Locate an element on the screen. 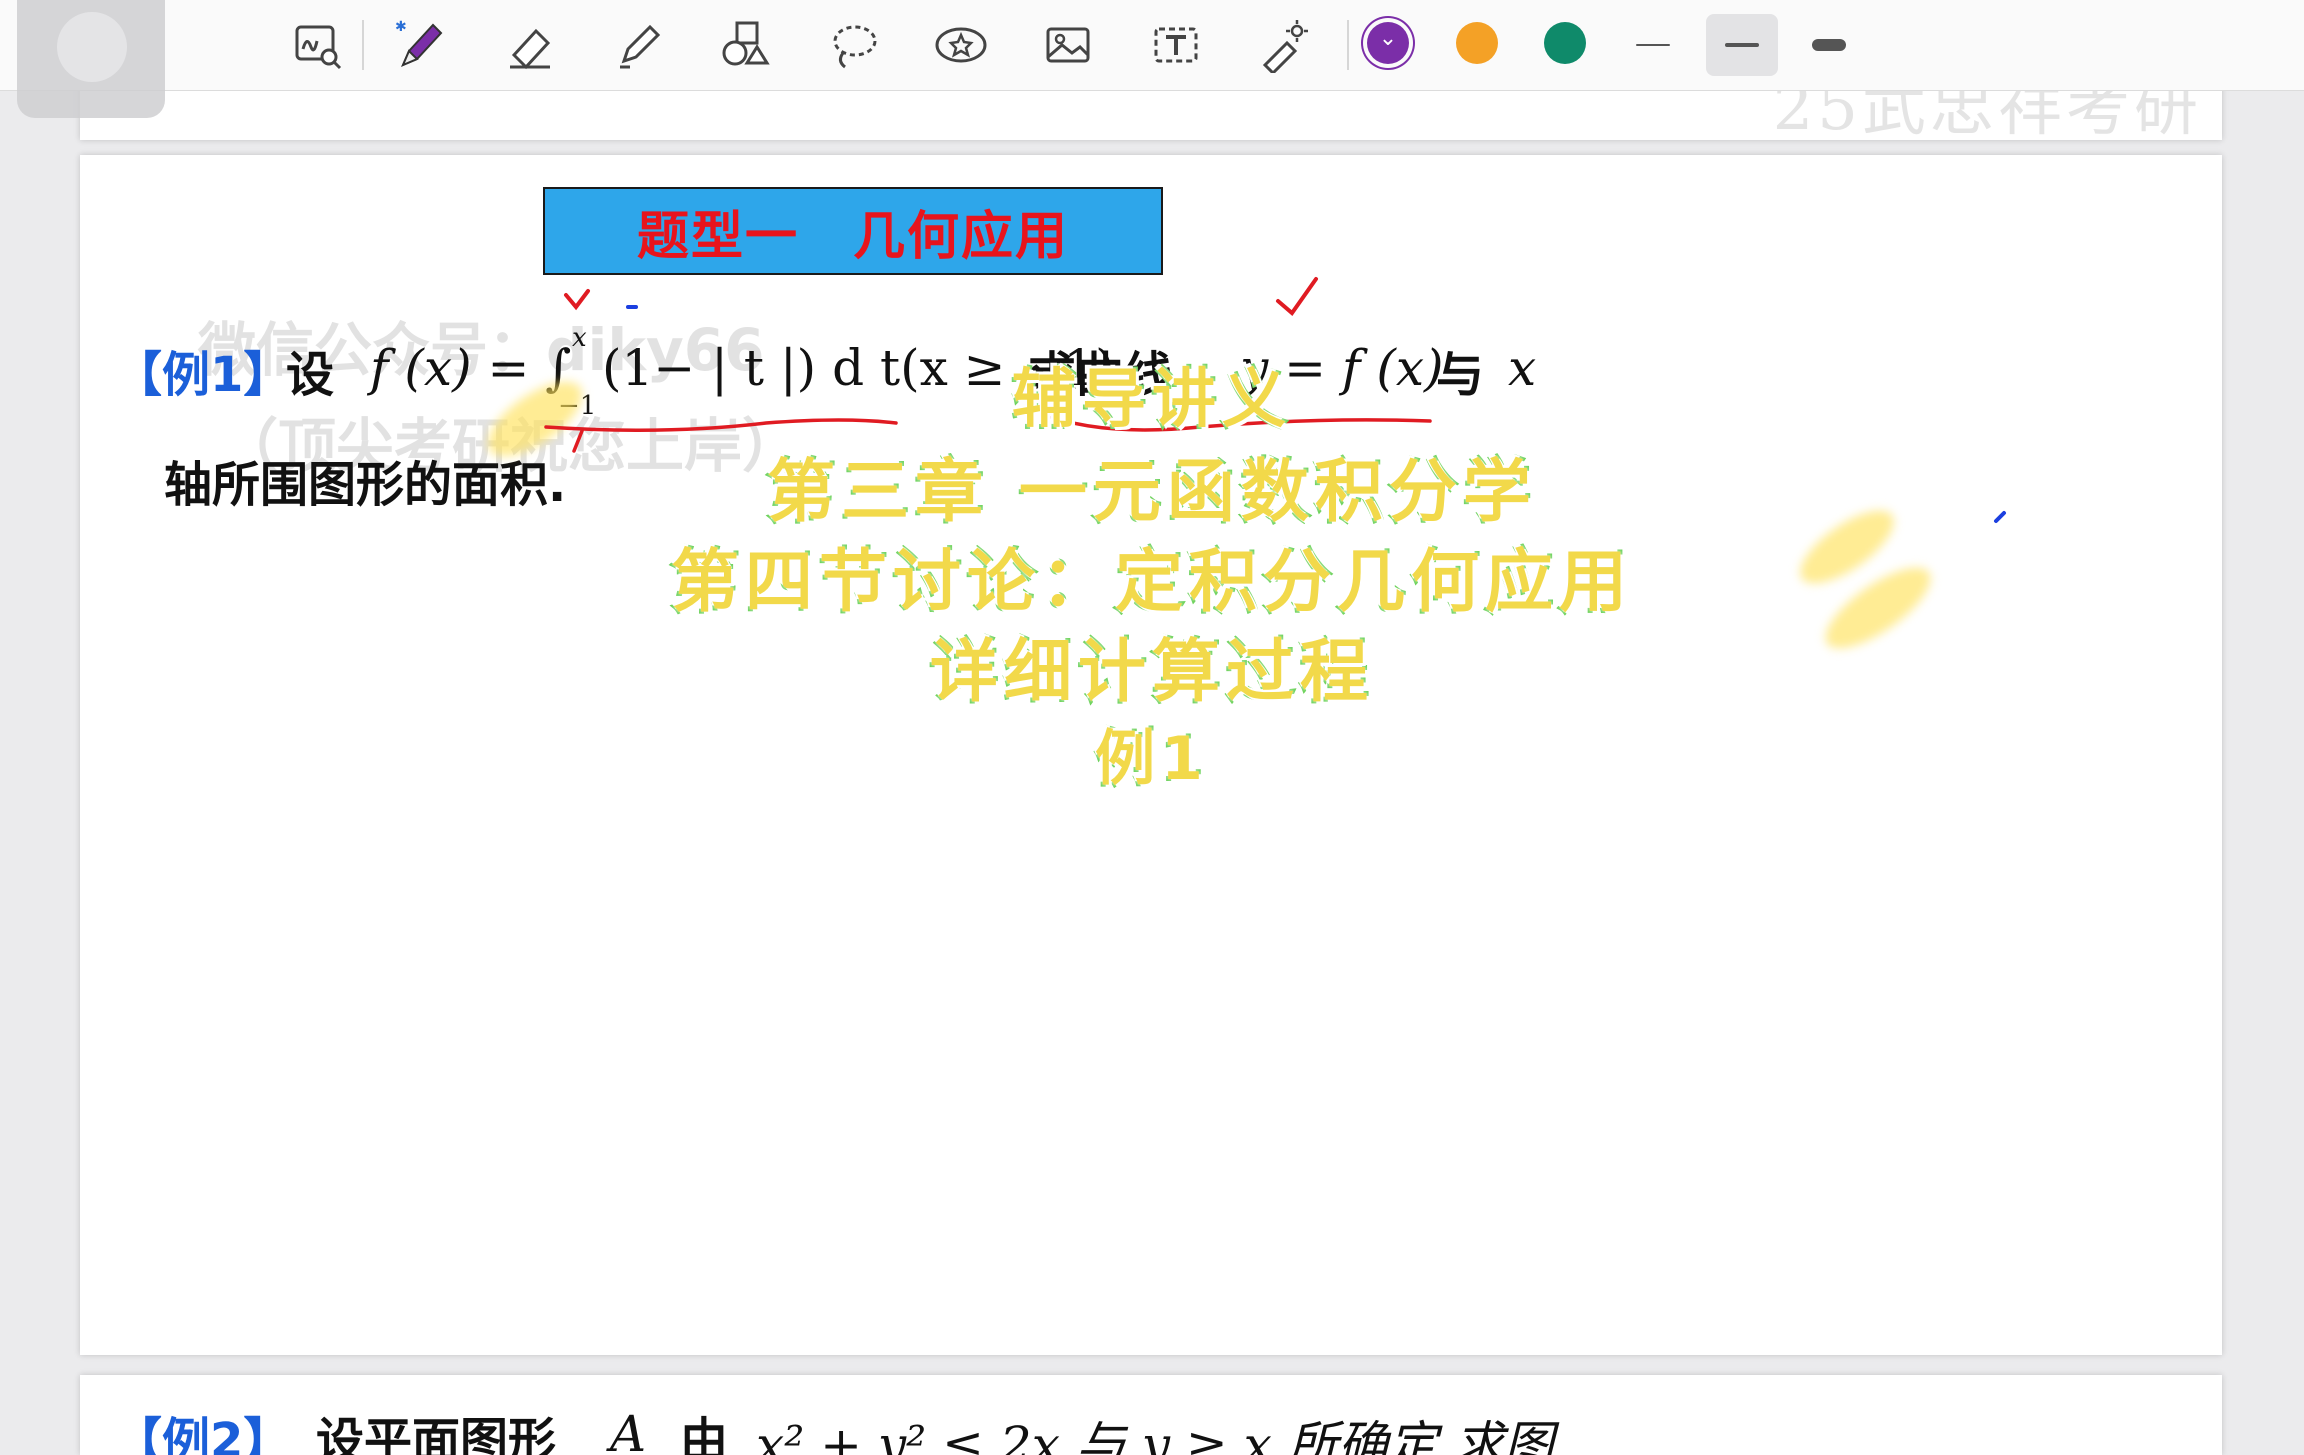 Image resolution: width=2304 pixels, height=1455 pixels. overlay-section: 第四节讨论：定积分几何应用 is located at coordinates (1151, 582).